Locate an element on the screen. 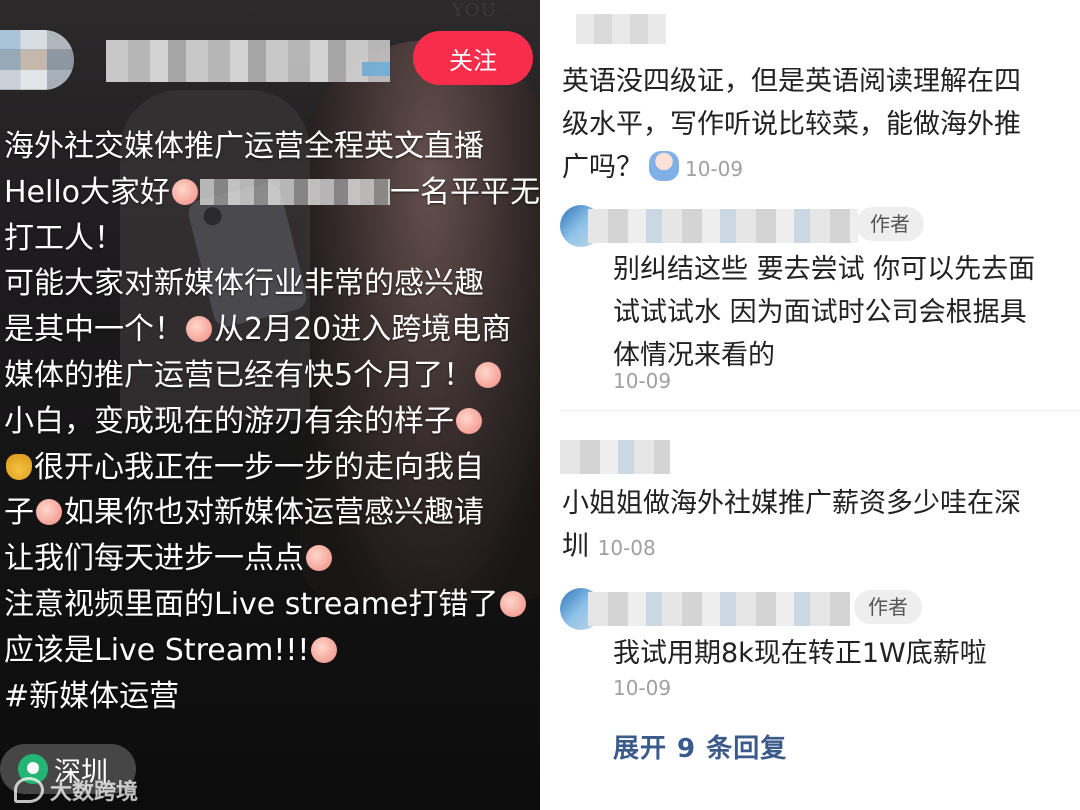 The height and width of the screenshot is (810, 1080). caption-line: 应该是Live Stream!!! is located at coordinates (272, 651).